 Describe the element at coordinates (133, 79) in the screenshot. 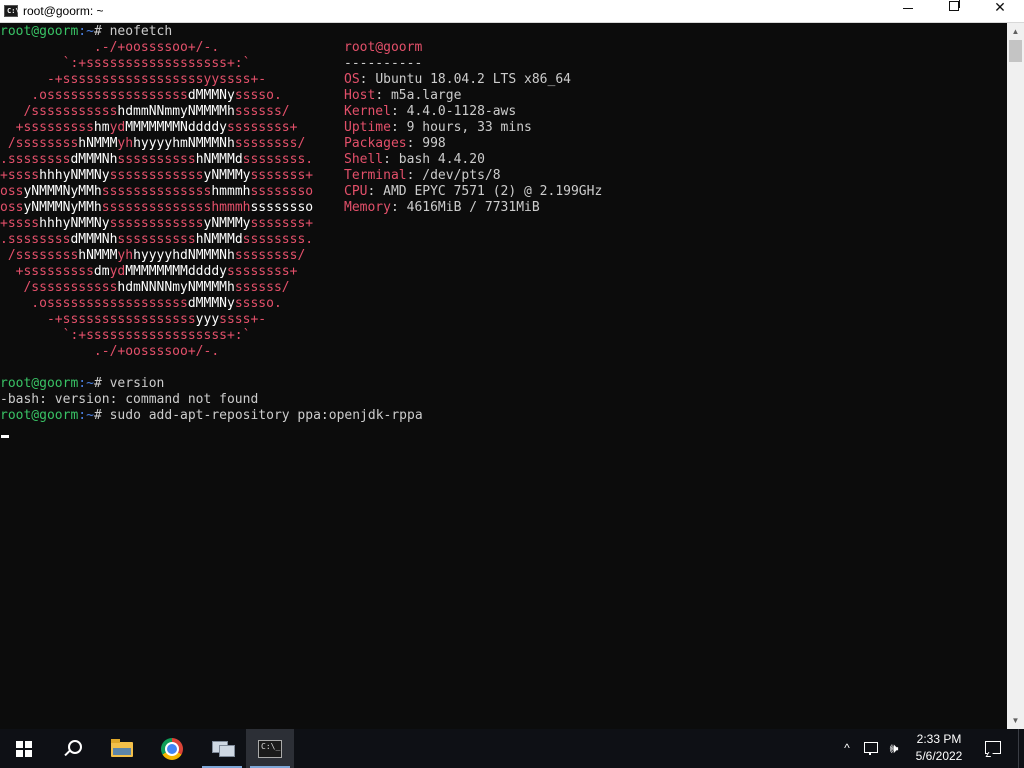

I see `ascii-logo-line: -+ssssssssssssssssssyyssss+-` at that location.